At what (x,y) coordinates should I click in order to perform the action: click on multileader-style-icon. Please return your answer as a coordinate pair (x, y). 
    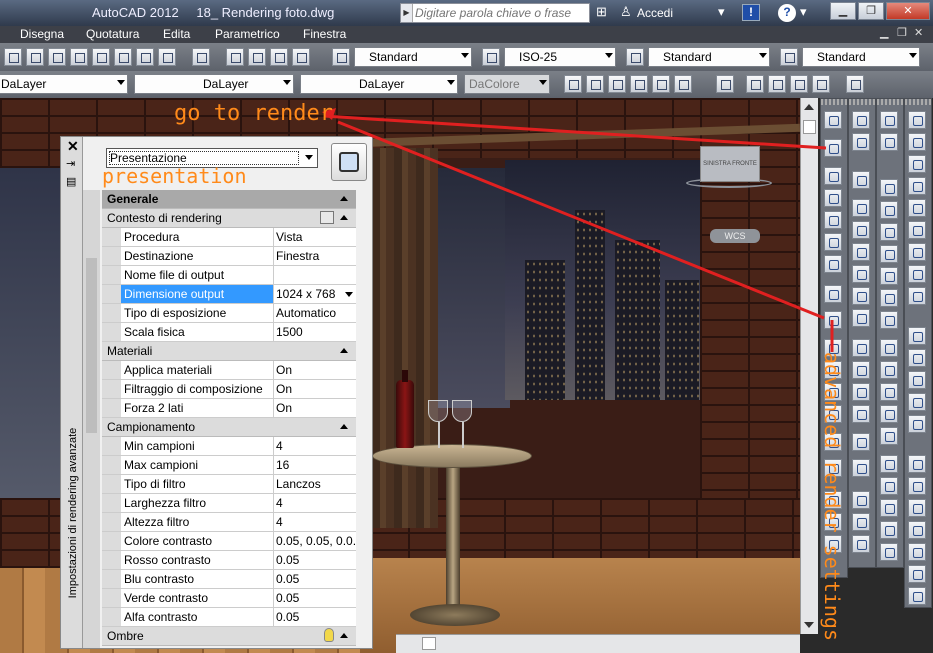
    Looking at the image, I should click on (789, 57).